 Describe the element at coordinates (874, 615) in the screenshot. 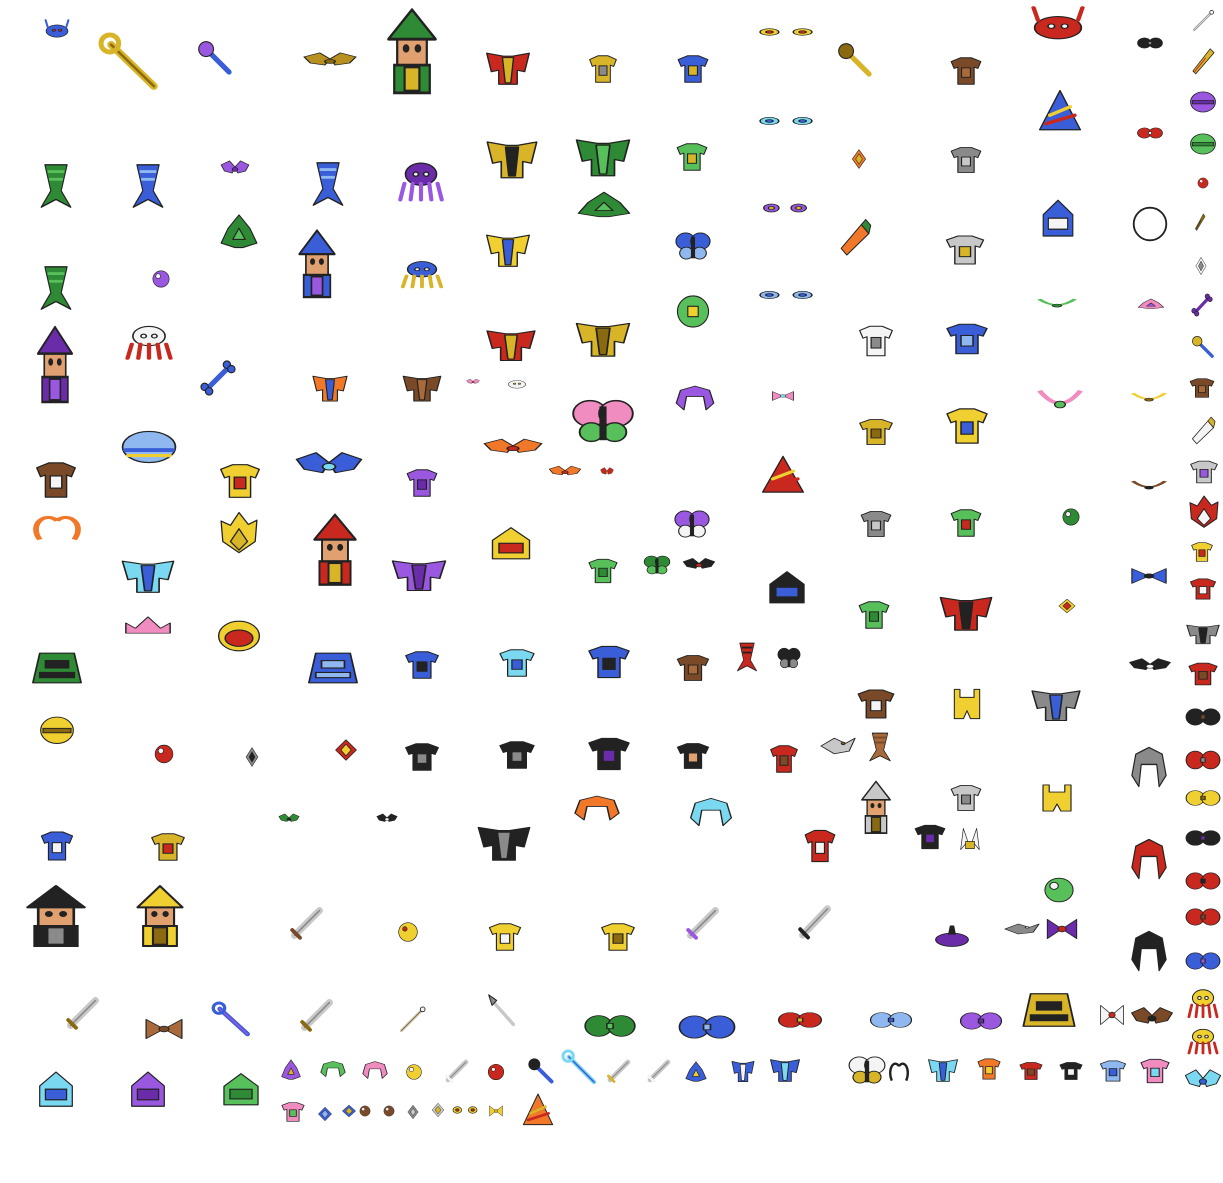

I see `green-slime-hat-icon` at that location.